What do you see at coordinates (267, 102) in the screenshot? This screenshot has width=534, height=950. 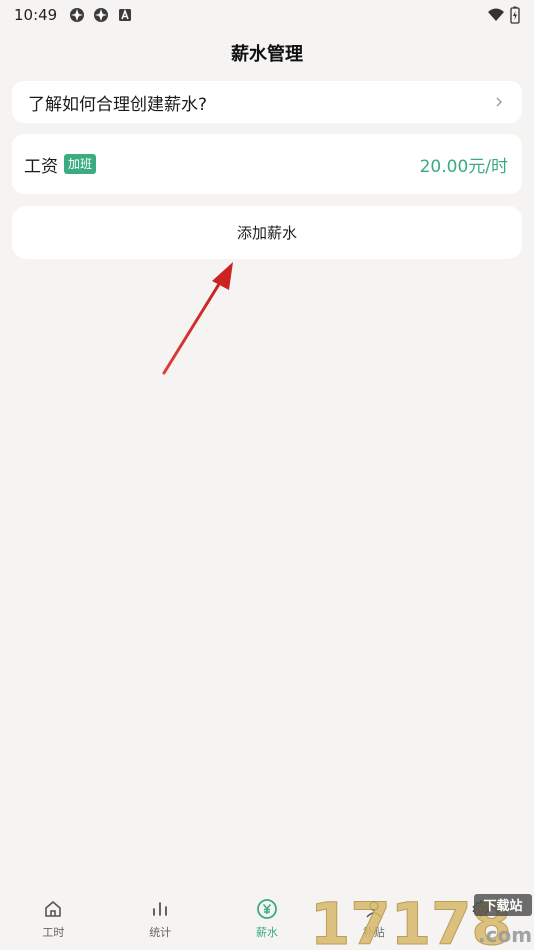 I see `help-card: 了解如何合理创建薪水?` at bounding box center [267, 102].